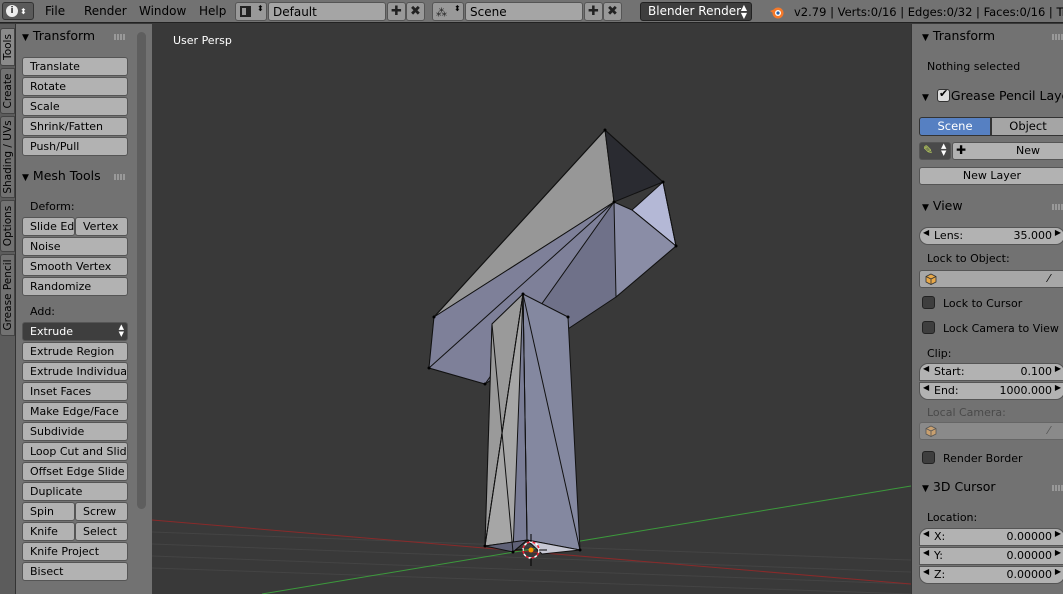 This screenshot has width=1063, height=594. Describe the element at coordinates (696, 11) in the screenshot. I see `render-engine-dropdown: Blender Render ▲ ▼` at that location.